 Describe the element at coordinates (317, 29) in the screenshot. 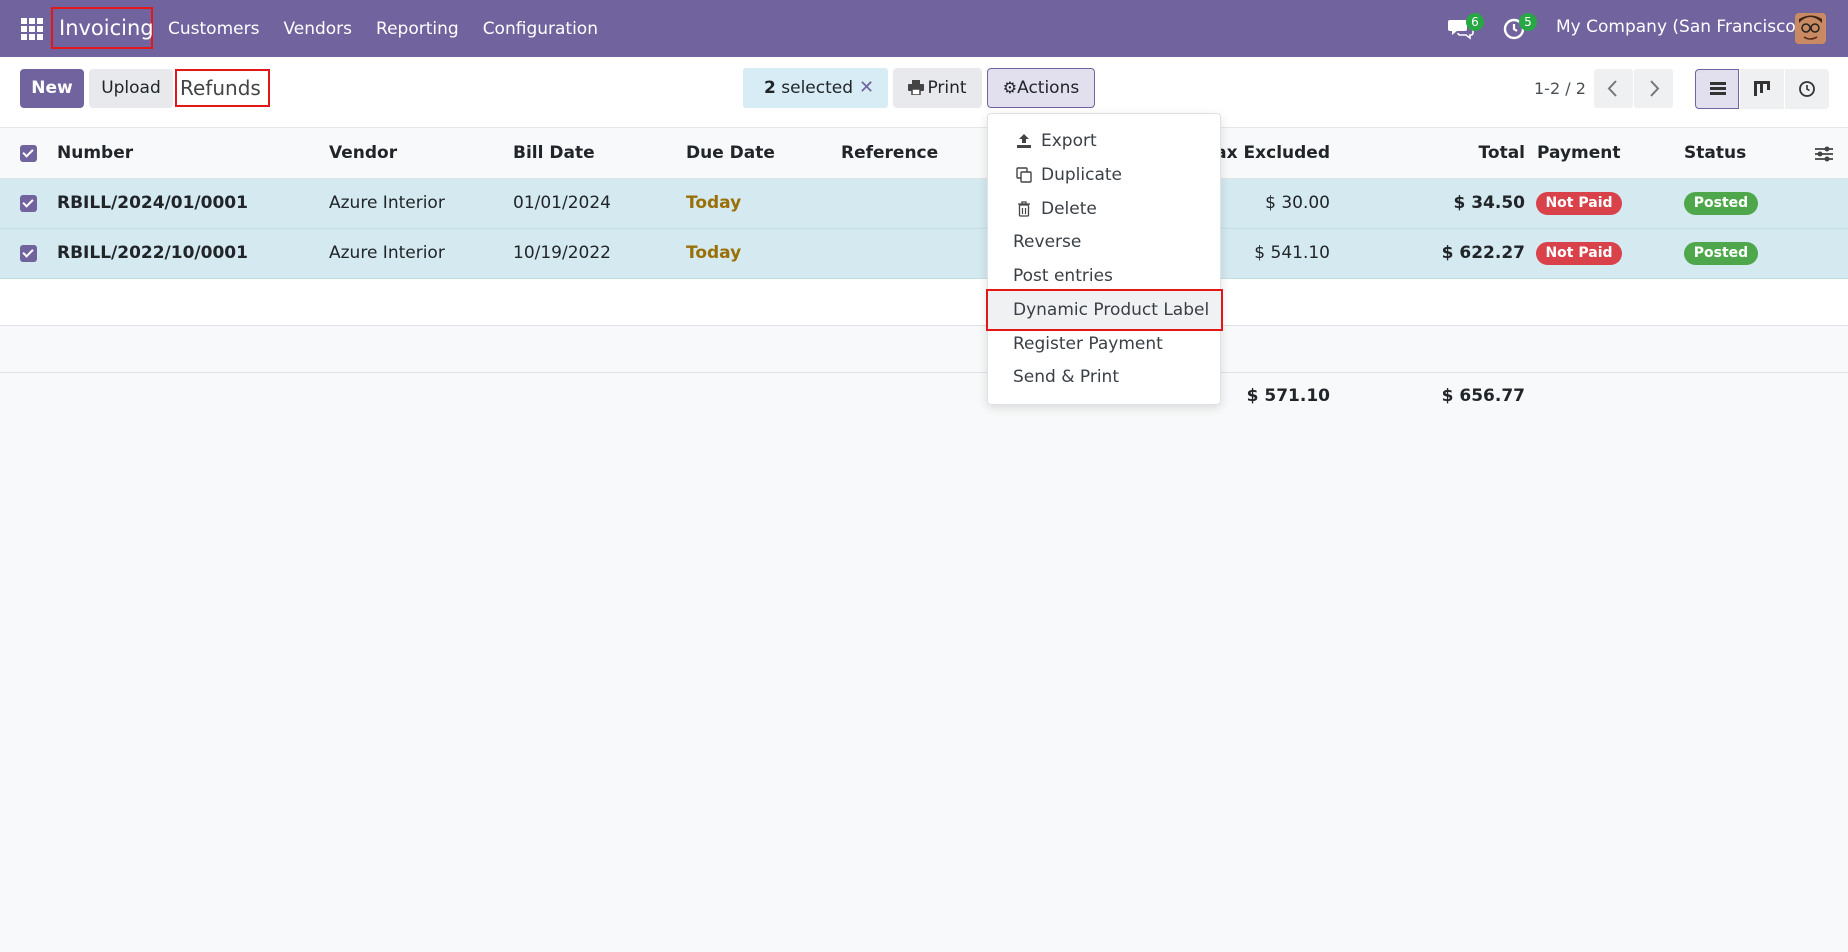

I see `menu-vendors: Vendors` at that location.